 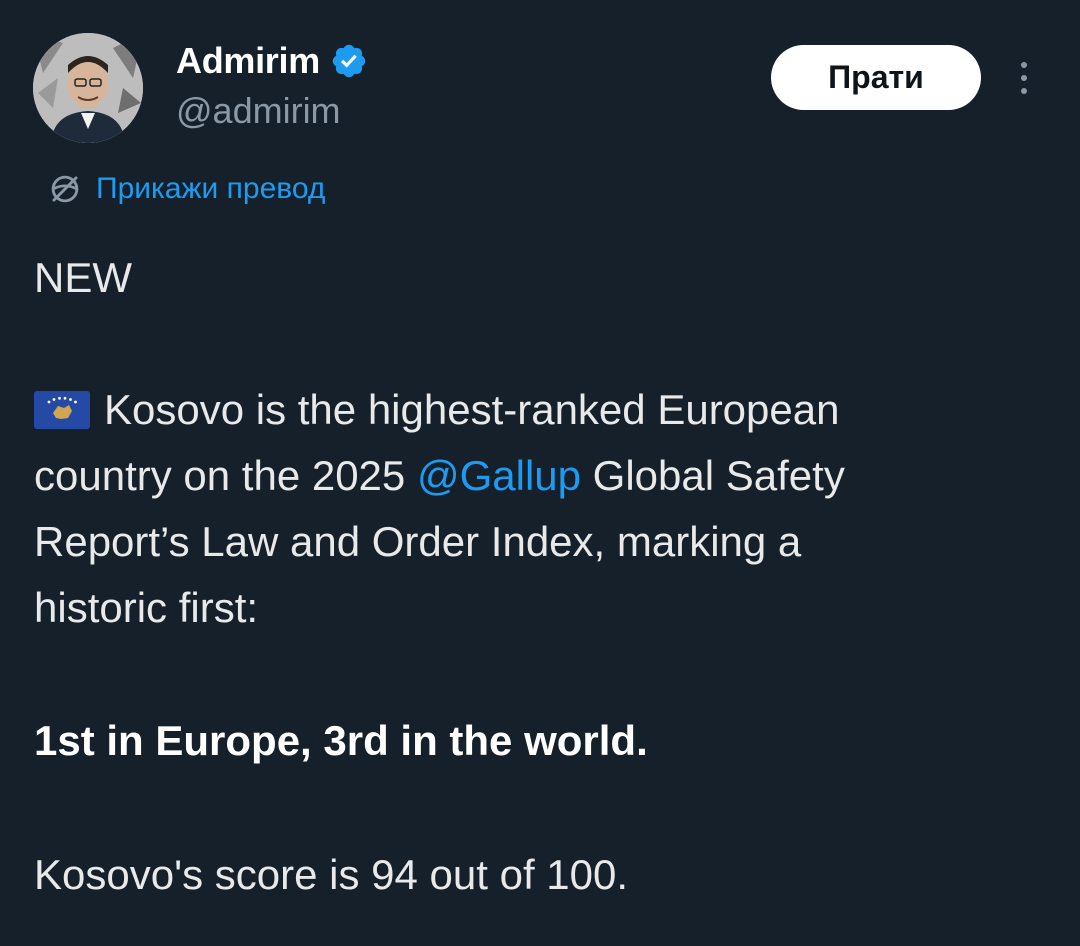 I want to click on verified-badge-icon, so click(x=349, y=61).